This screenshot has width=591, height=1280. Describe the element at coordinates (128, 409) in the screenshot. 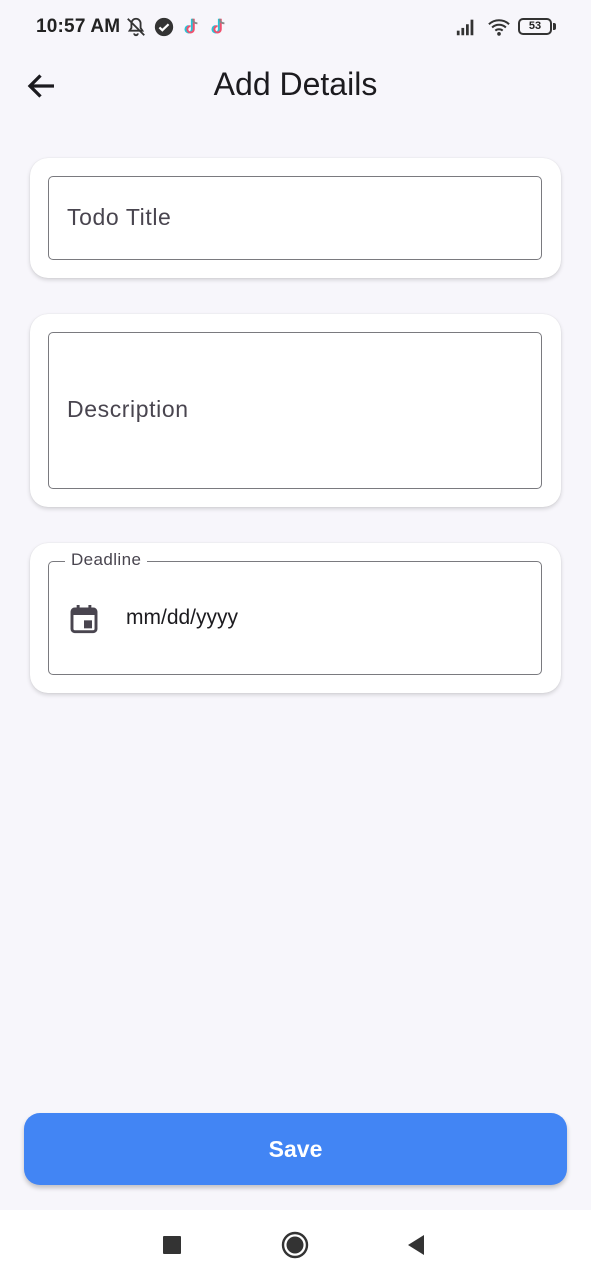

I see `description-placeholder: Description` at that location.